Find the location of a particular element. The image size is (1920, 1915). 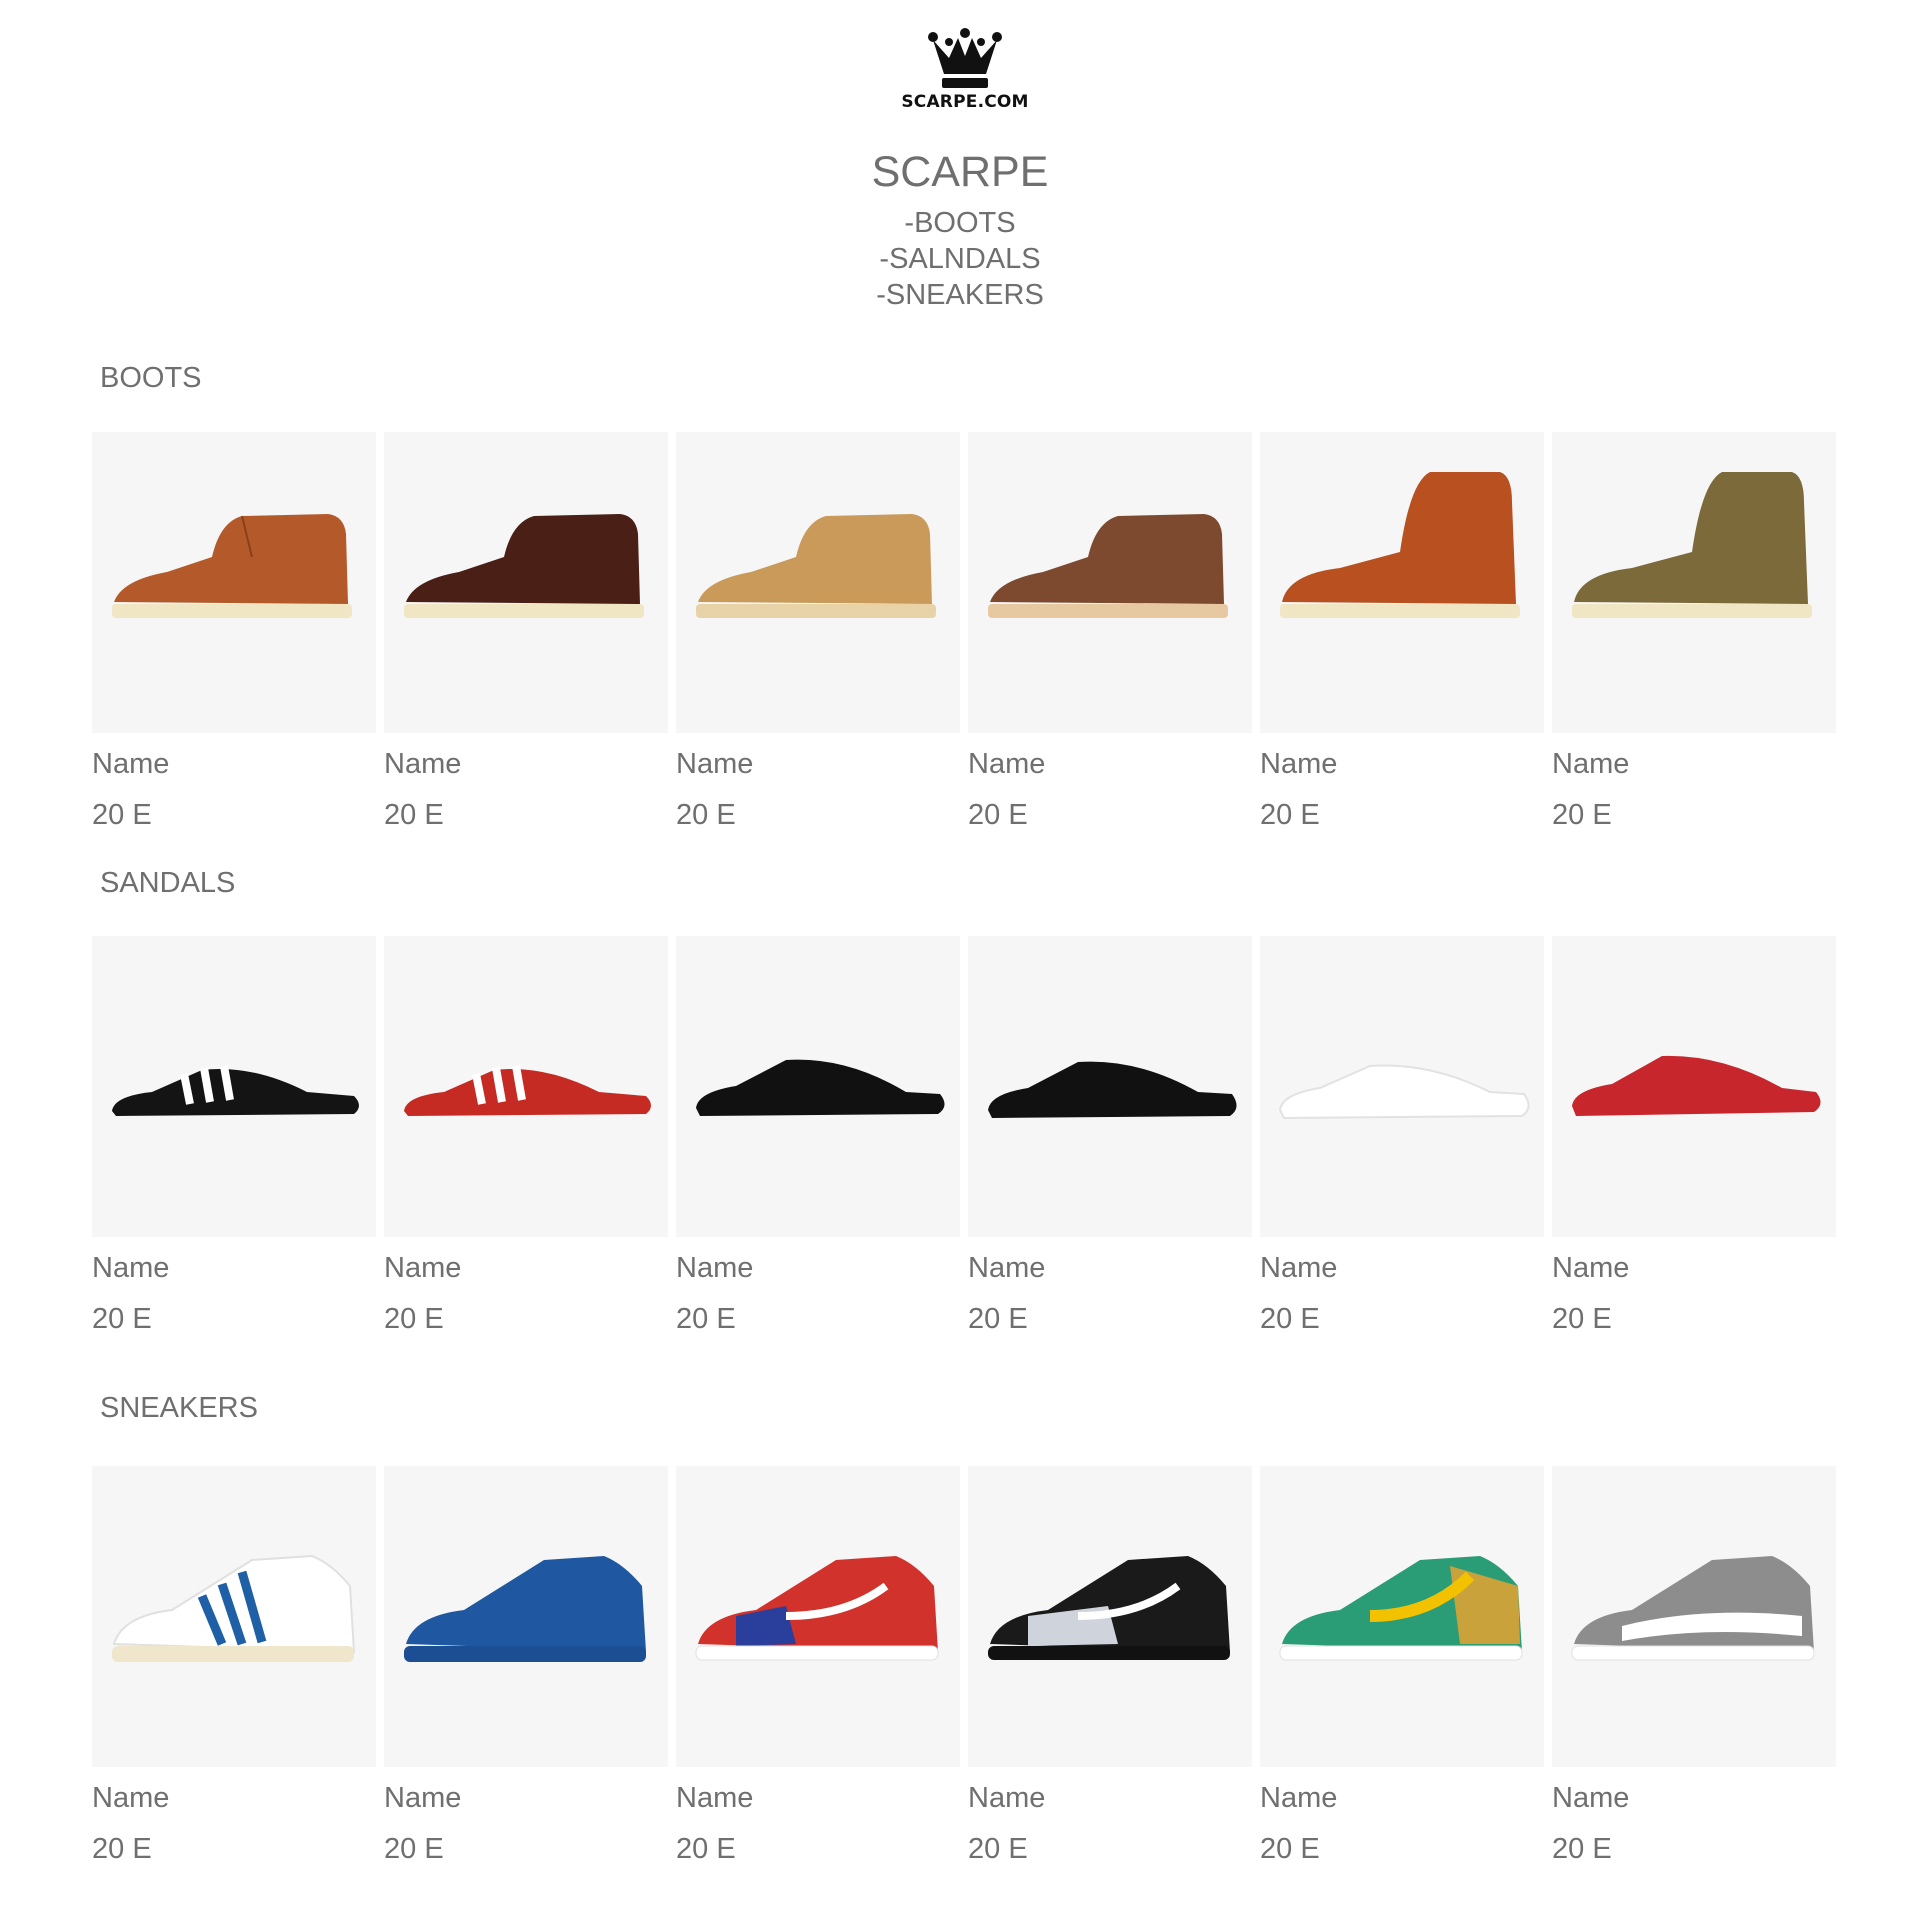

site-title: SCARPE is located at coordinates (960, 172).